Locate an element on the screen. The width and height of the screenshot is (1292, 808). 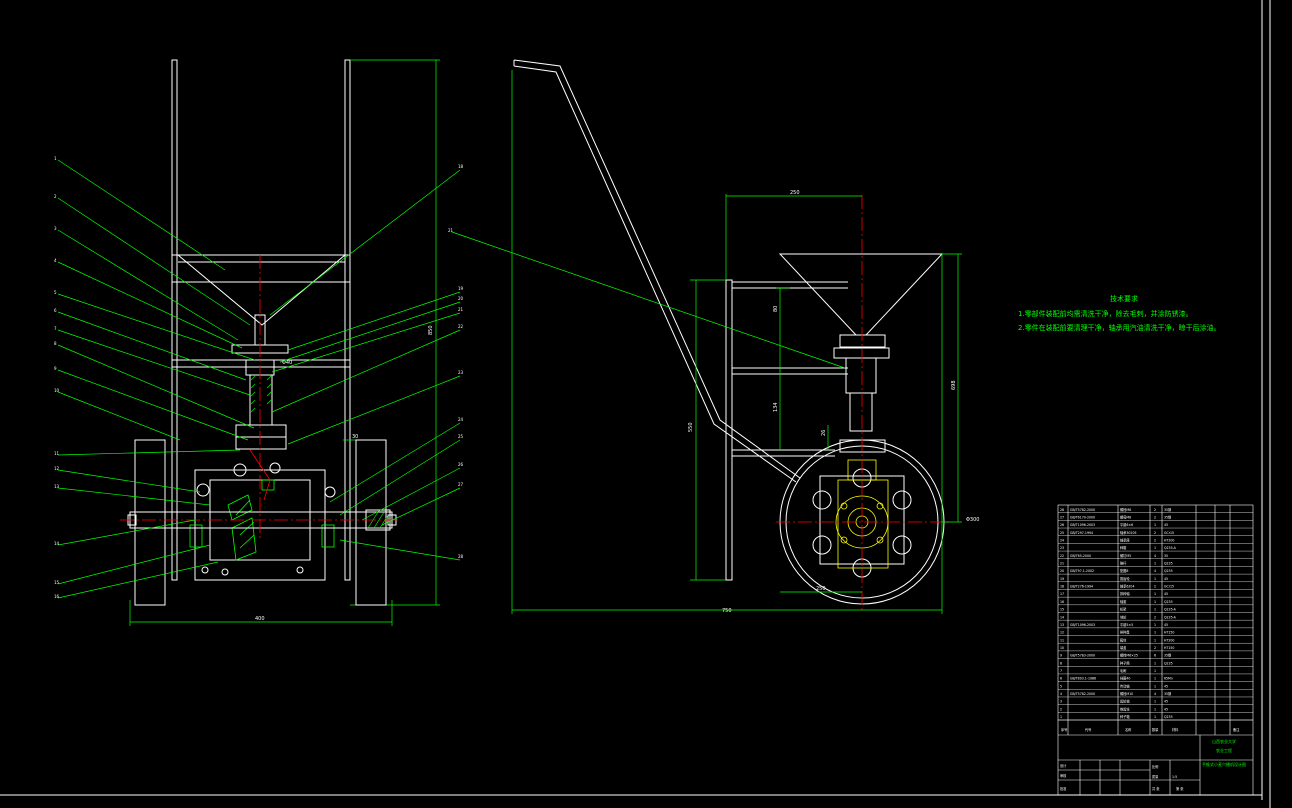
front-height-dim: 850 is located at coordinates (431, 330).